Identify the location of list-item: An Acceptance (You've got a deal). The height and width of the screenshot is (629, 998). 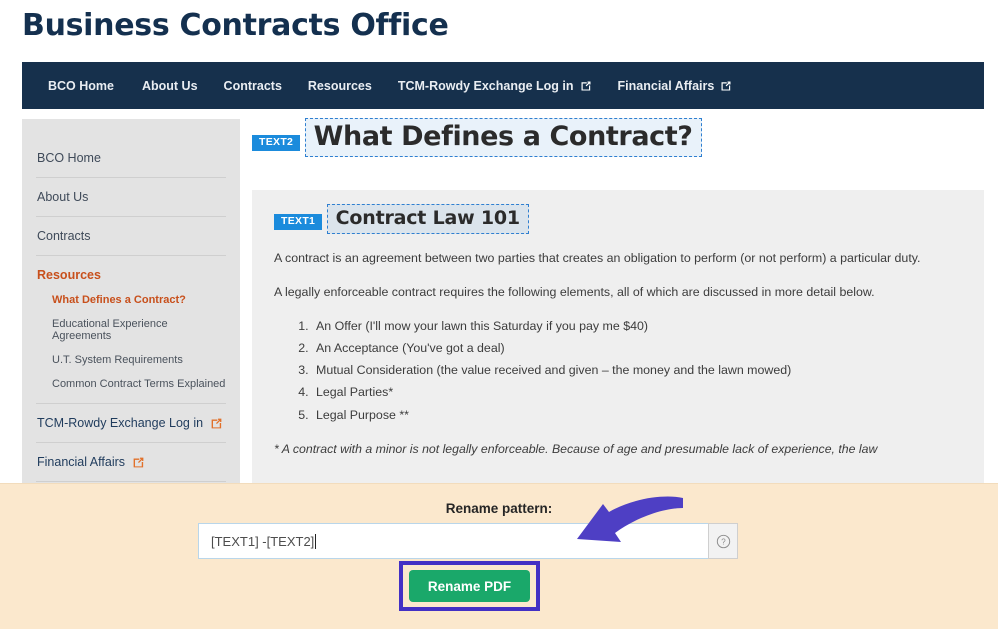
(637, 348).